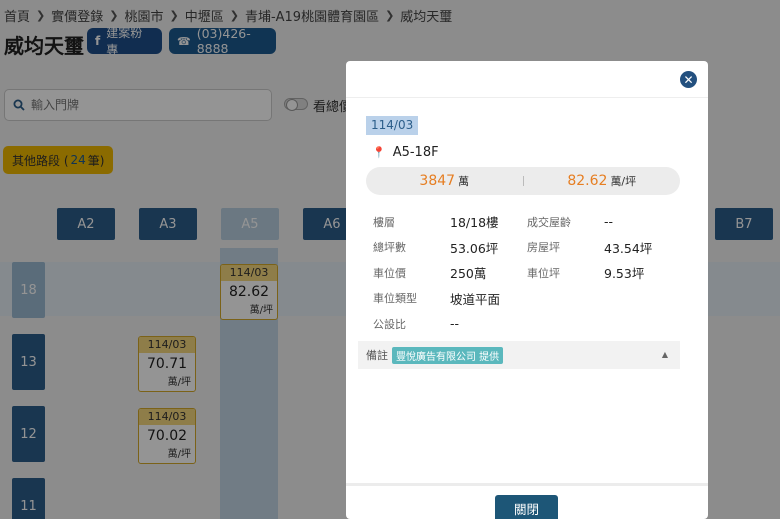 Image resolution: width=780 pixels, height=519 pixels. I want to click on caret-up-icon: ▲, so click(664, 354).